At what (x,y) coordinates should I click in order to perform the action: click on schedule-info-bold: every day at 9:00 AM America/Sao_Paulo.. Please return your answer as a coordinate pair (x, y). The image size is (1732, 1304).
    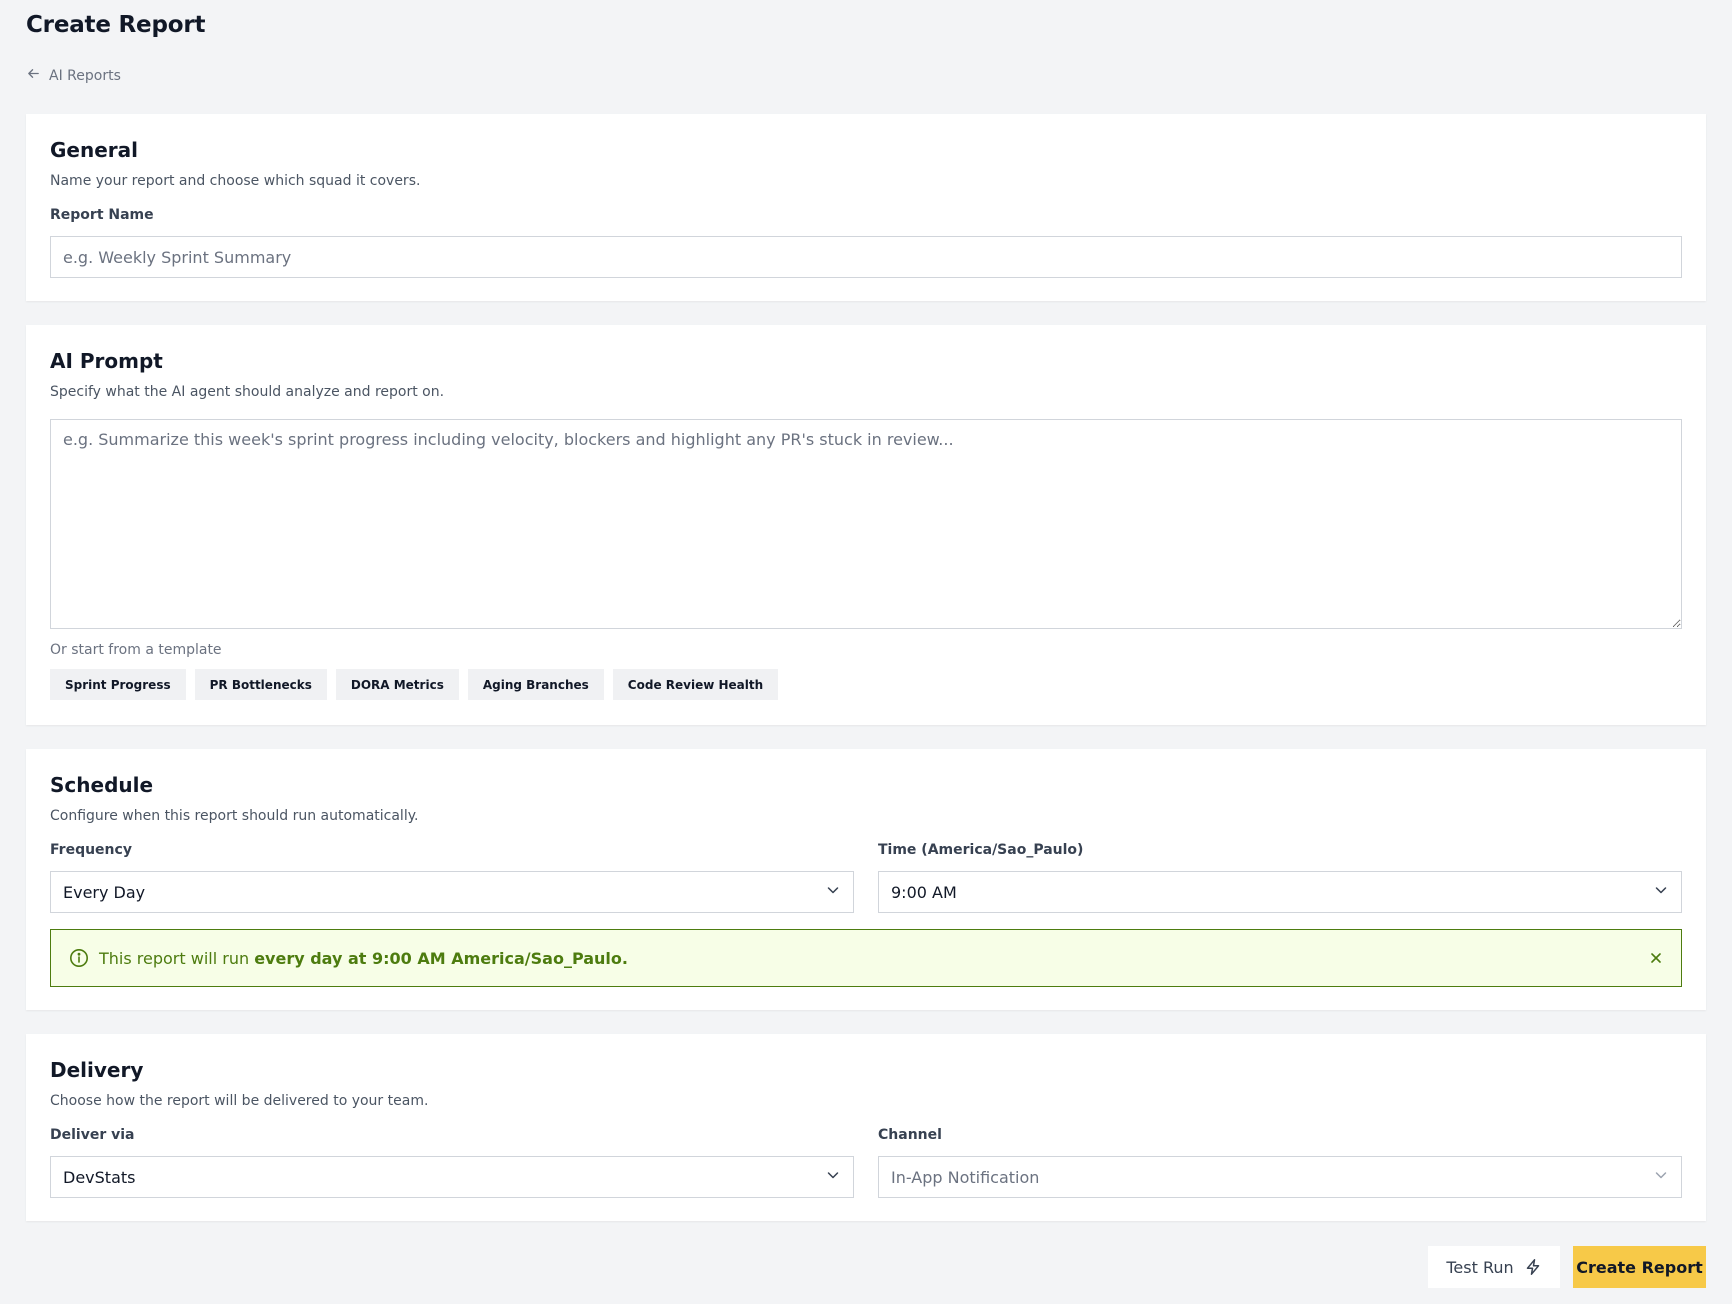
    Looking at the image, I should click on (441, 958).